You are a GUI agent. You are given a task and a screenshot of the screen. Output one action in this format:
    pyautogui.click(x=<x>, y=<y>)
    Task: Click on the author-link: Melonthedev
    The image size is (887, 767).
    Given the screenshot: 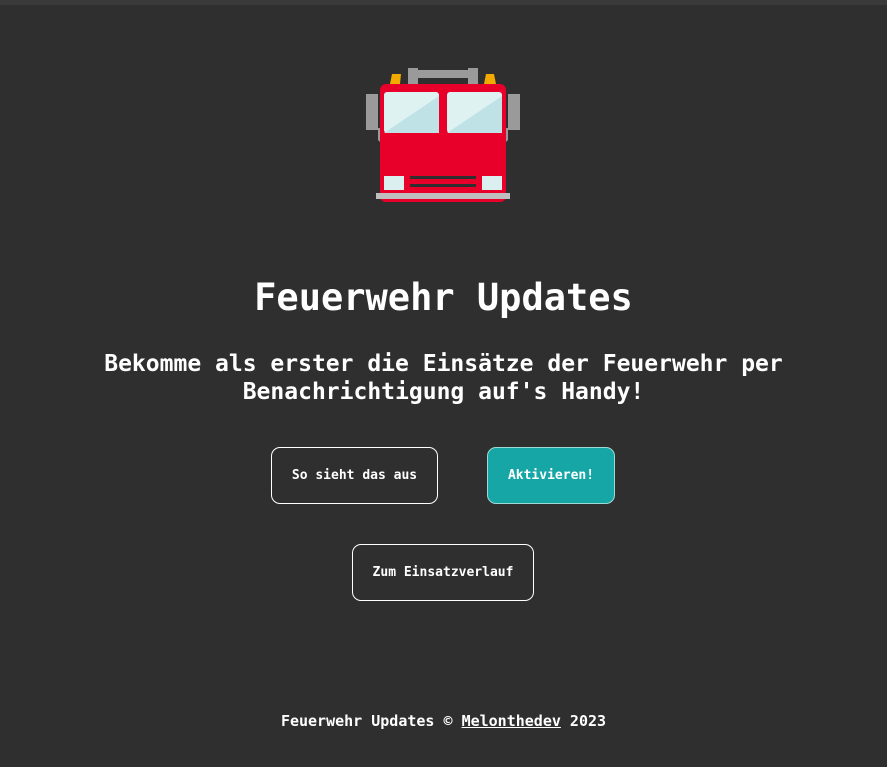 What is the action you would take?
    pyautogui.click(x=511, y=721)
    